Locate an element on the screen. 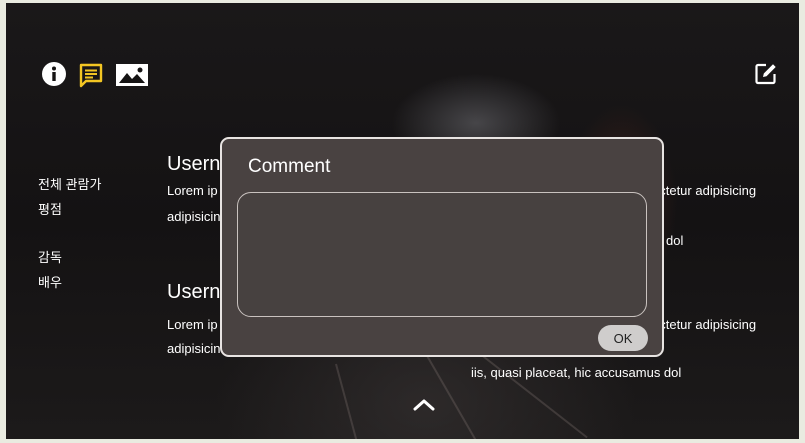 Image resolution: width=805 pixels, height=443 pixels. chevron-up-icon is located at coordinates (424, 405).